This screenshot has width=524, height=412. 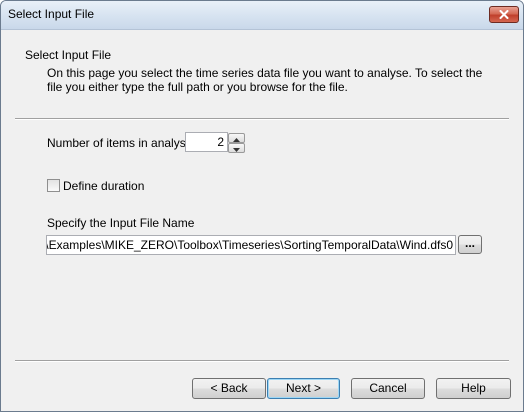 I want to click on define-duration-label: Define duration, so click(x=103, y=186).